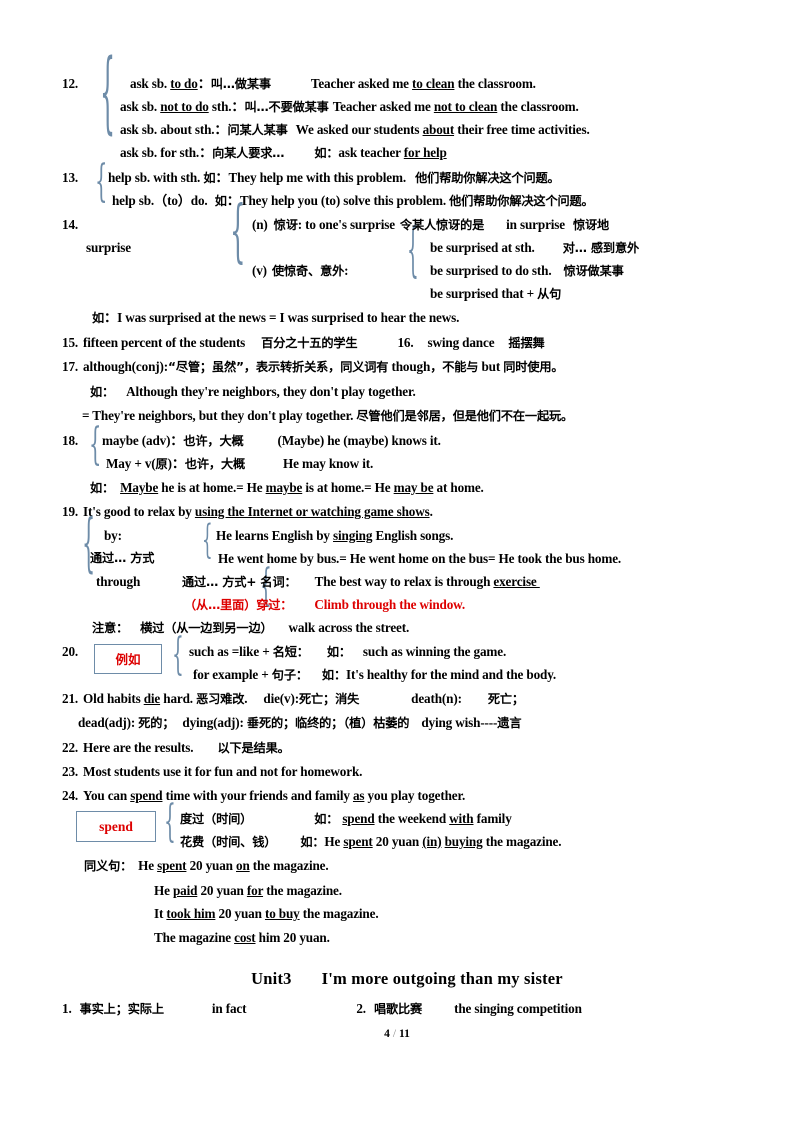  Describe the element at coordinates (70, 795) in the screenshot. I see `entry-24-number: 24.` at that location.